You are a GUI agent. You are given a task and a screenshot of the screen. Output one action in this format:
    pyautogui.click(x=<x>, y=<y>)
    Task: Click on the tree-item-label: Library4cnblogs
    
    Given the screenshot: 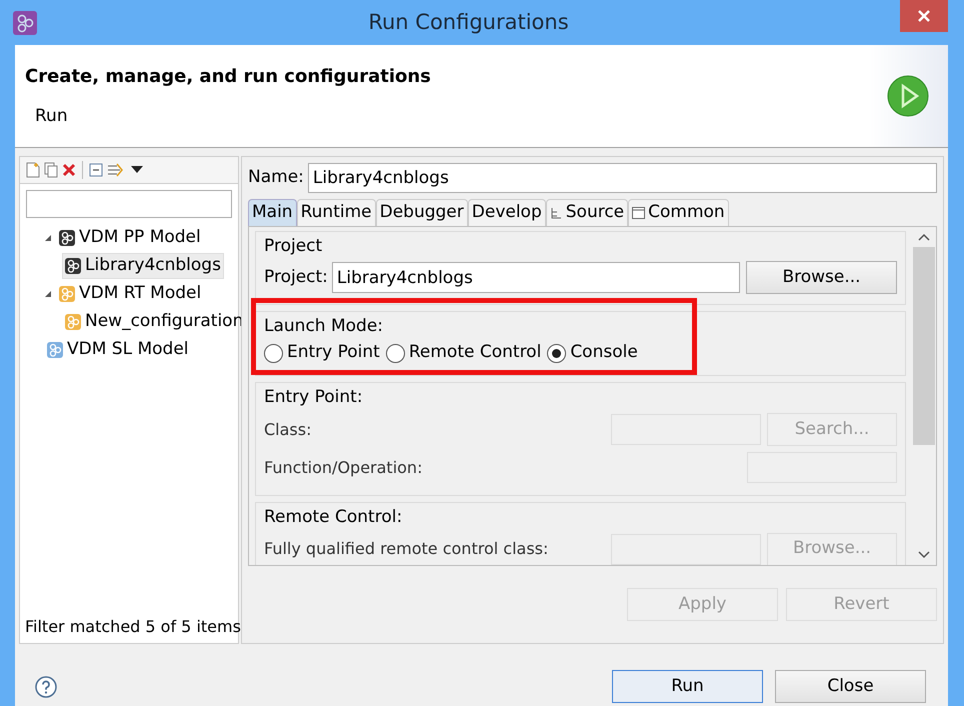 What is the action you would take?
    pyautogui.click(x=153, y=266)
    